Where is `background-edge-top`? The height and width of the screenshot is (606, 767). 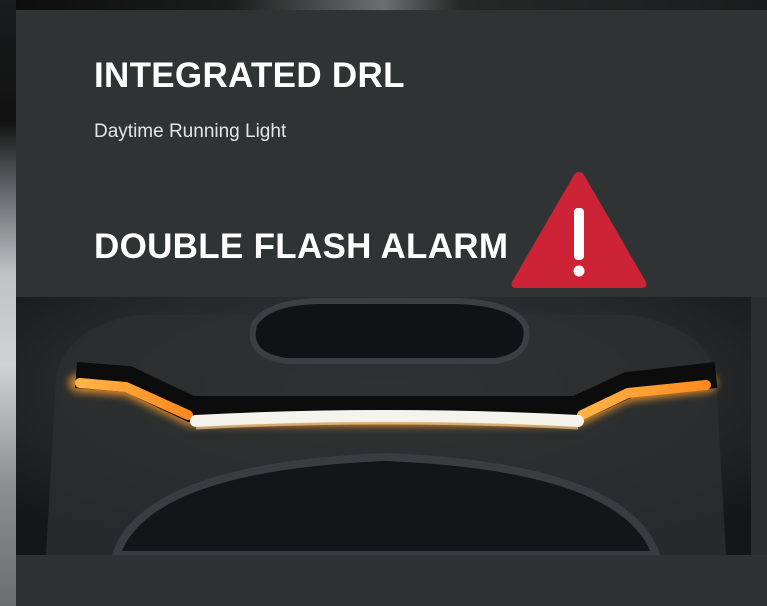
background-edge-top is located at coordinates (383, 5).